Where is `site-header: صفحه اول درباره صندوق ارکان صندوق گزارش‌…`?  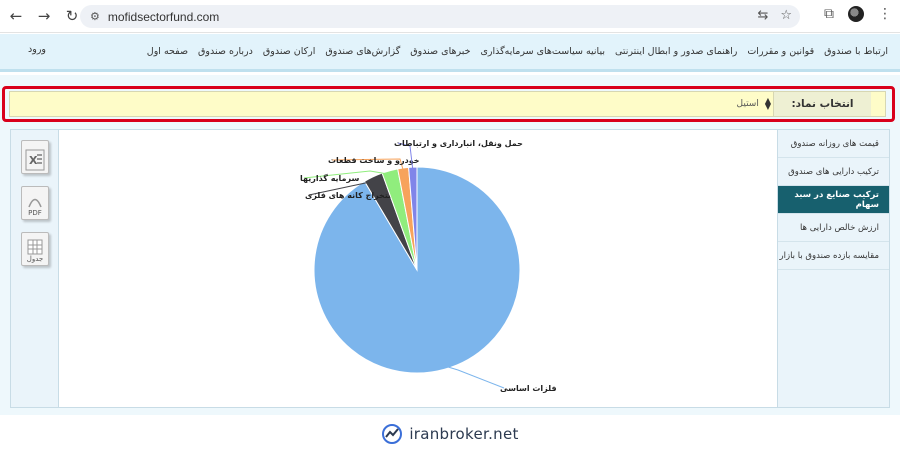
site-header: صفحه اول درباره صندوق ارکان صندوق گزارش‌… is located at coordinates (450, 53).